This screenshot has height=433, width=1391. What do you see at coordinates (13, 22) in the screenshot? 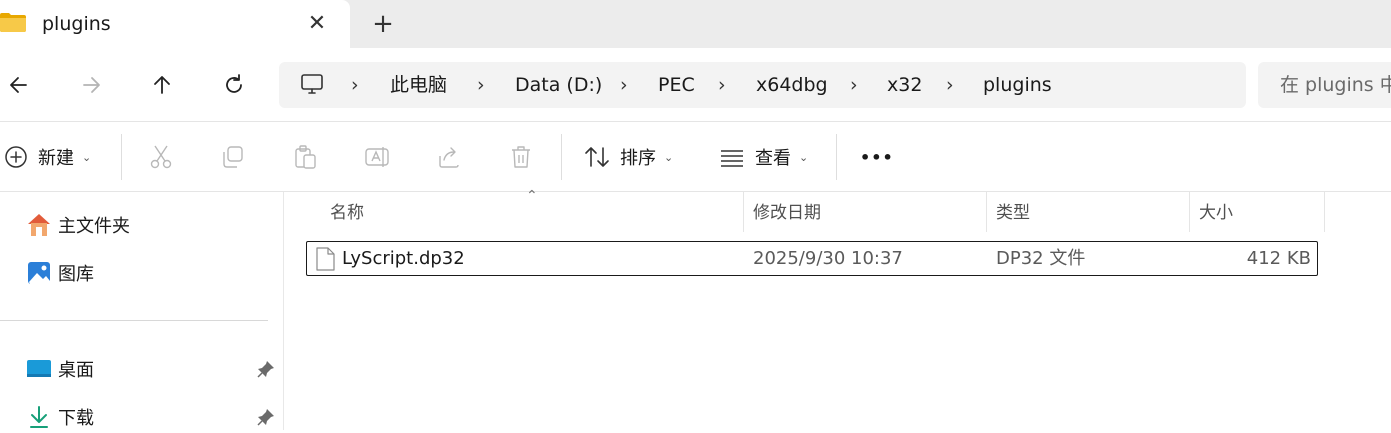
I see `folder-icon` at bounding box center [13, 22].